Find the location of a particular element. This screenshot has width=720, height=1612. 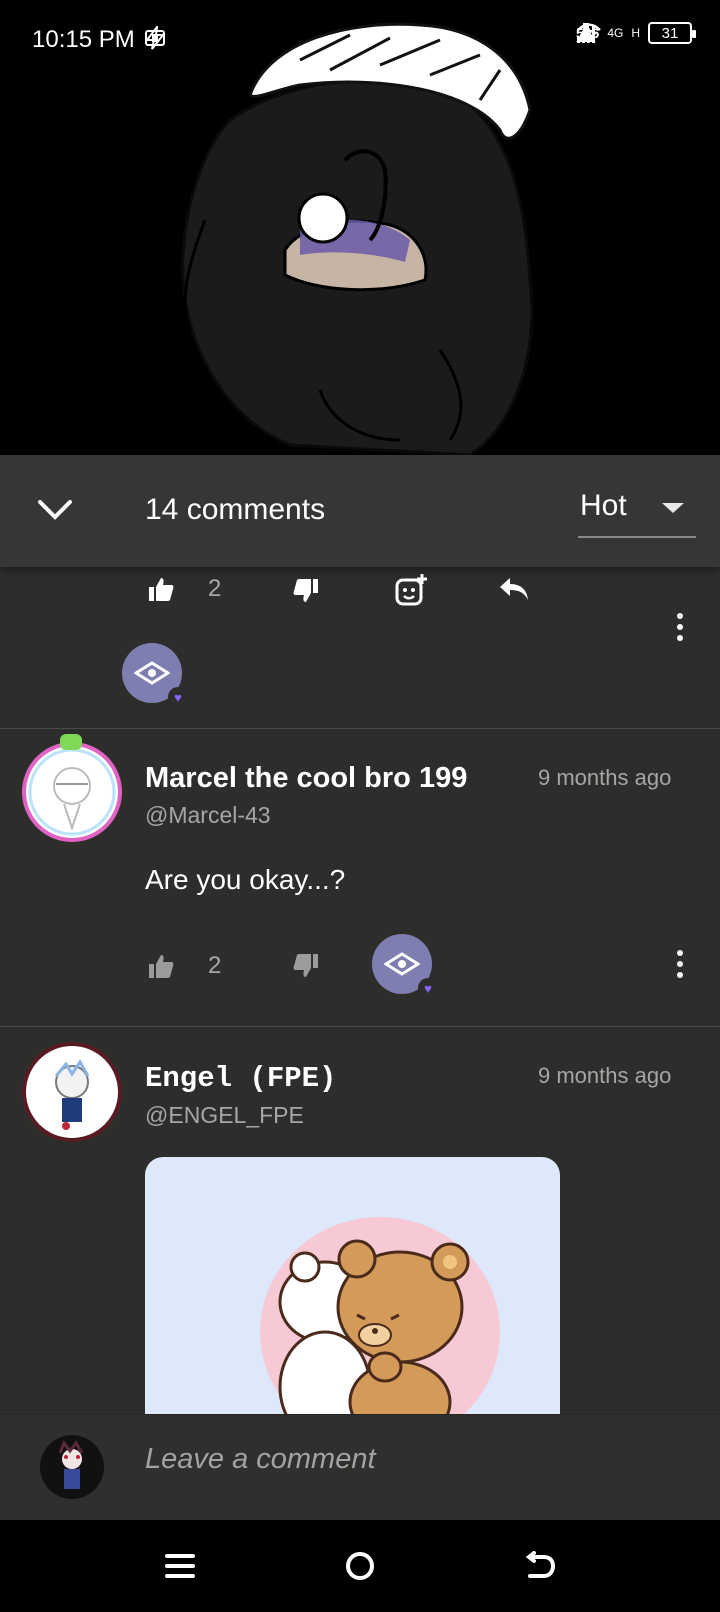

menu-button is located at coordinates (180, 1566).